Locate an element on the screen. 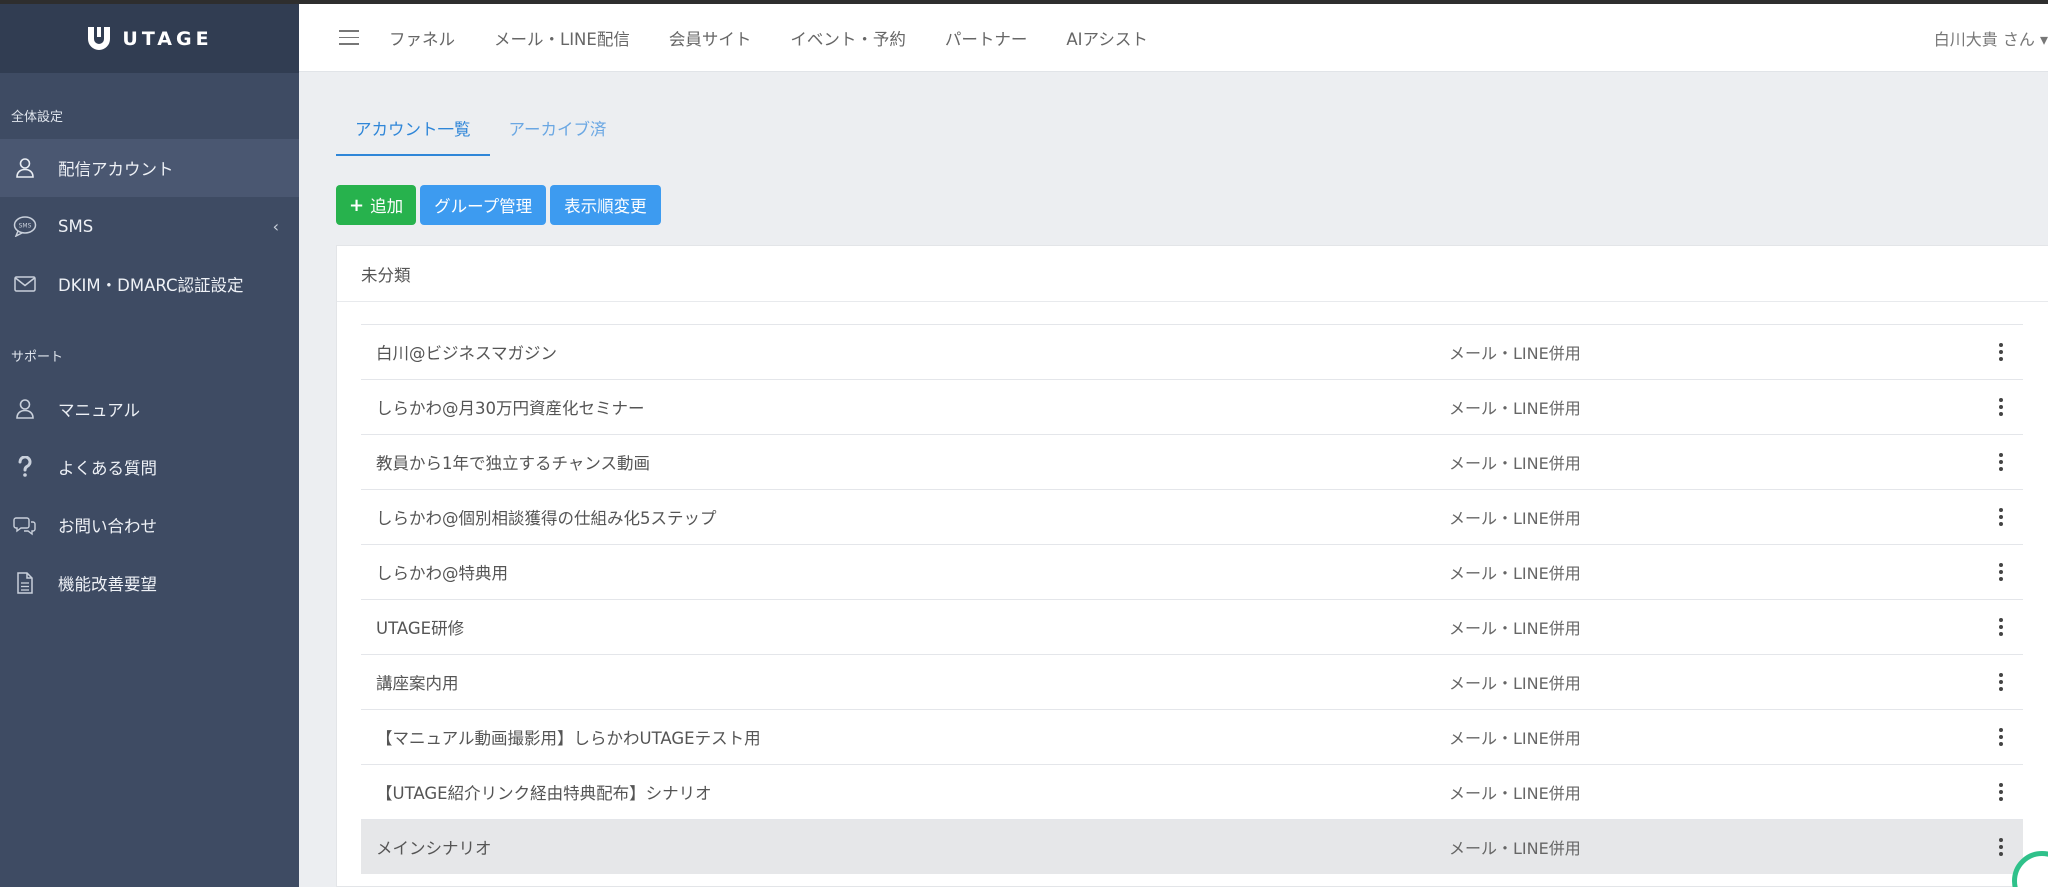 The width and height of the screenshot is (2048, 887). sidebar-item-manual: マニュアル is located at coordinates (149, 409).